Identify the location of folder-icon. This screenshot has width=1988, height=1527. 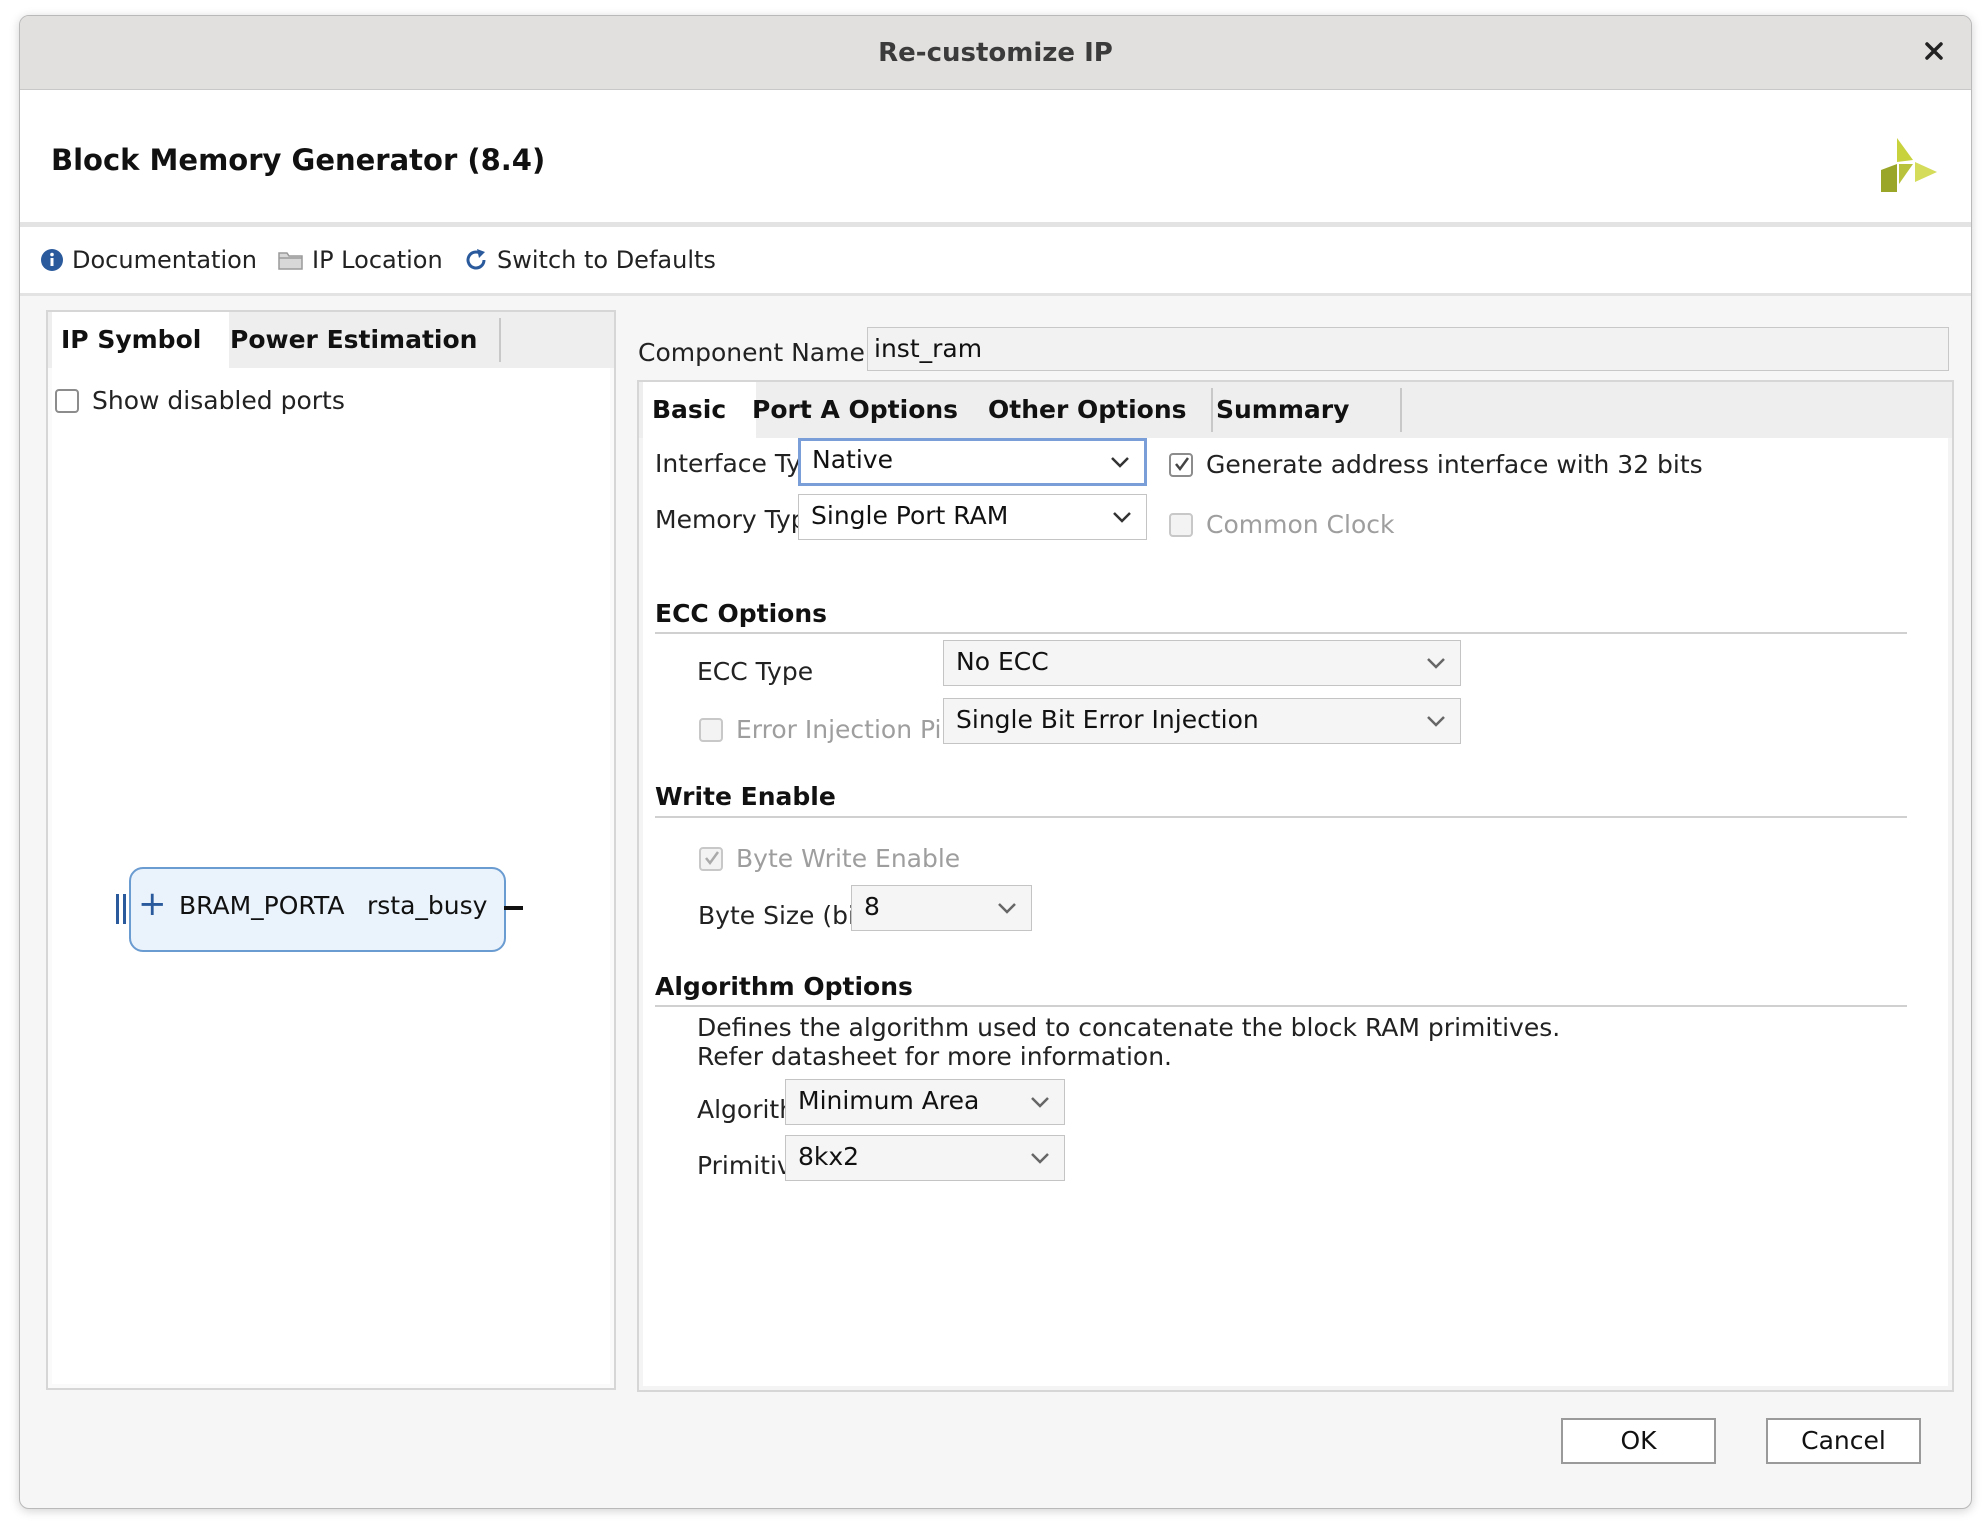
(290, 261).